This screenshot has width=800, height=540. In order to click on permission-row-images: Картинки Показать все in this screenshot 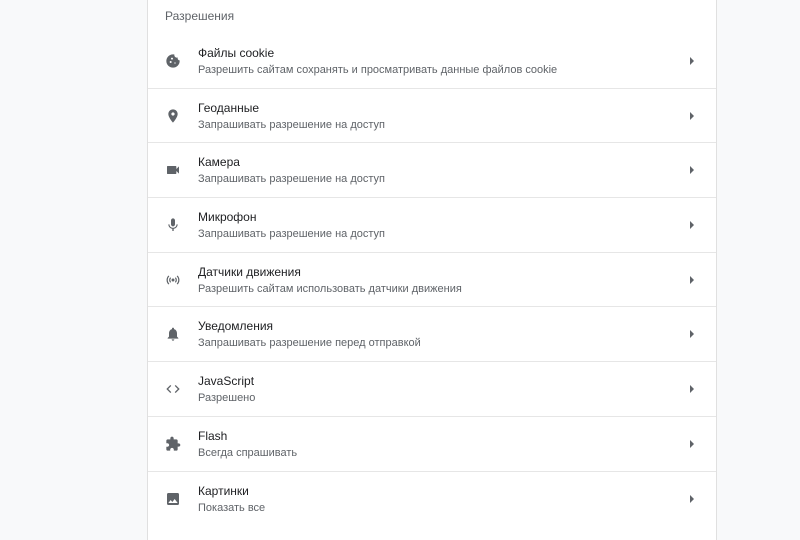, I will do `click(432, 499)`.